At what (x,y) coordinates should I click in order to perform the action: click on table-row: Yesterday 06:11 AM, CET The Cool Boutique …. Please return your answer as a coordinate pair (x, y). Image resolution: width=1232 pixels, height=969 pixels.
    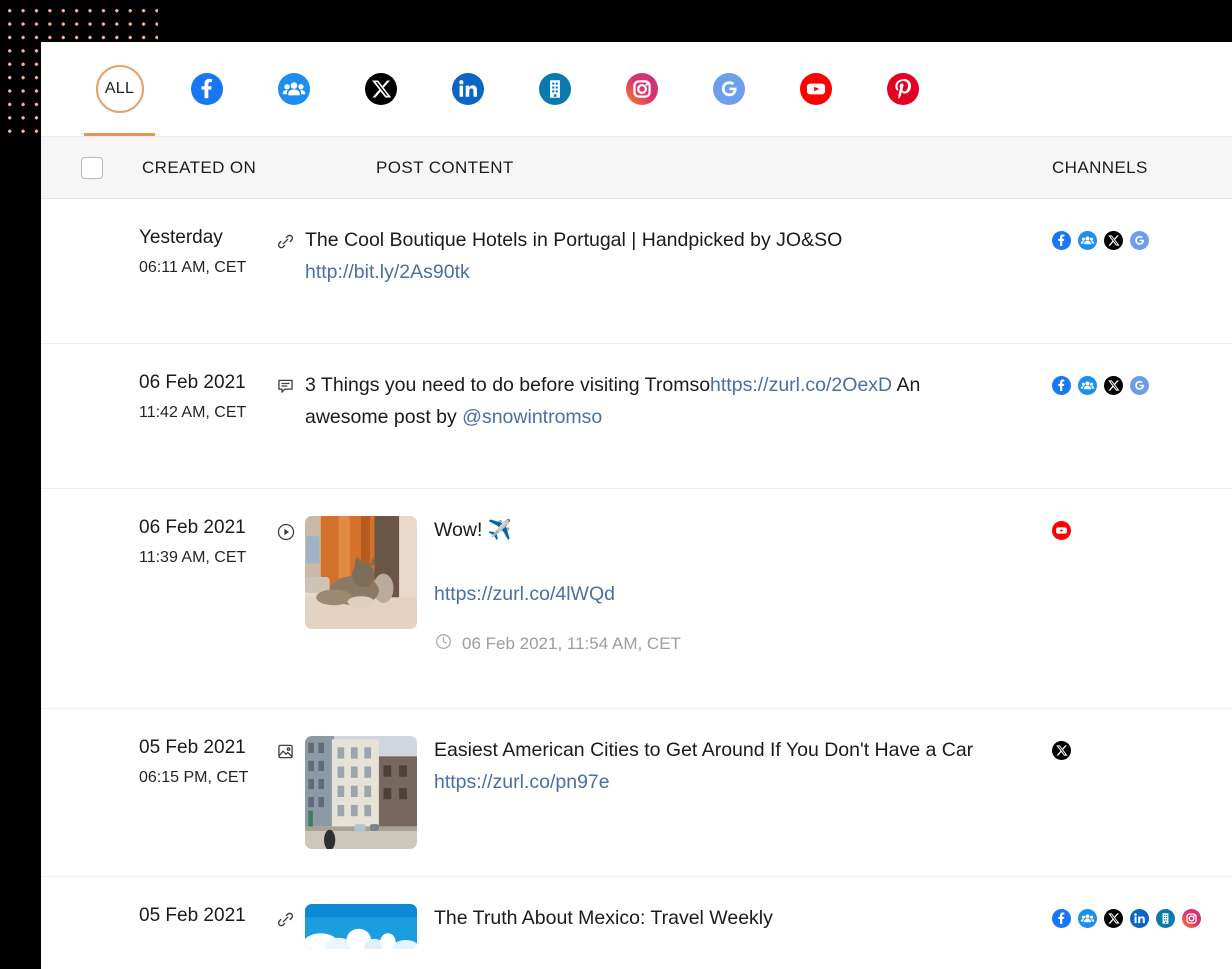
    Looking at the image, I should click on (636, 271).